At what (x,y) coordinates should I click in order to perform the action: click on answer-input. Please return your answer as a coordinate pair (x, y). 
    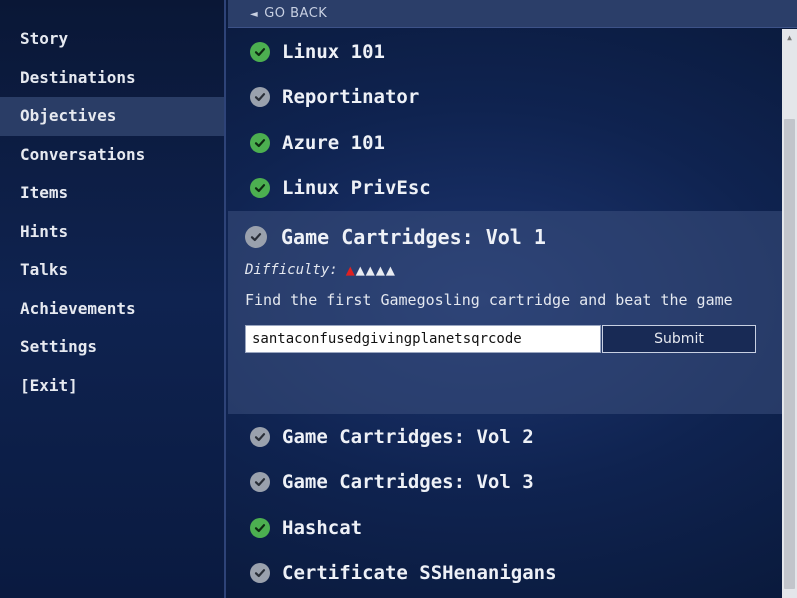
    Looking at the image, I should click on (423, 339).